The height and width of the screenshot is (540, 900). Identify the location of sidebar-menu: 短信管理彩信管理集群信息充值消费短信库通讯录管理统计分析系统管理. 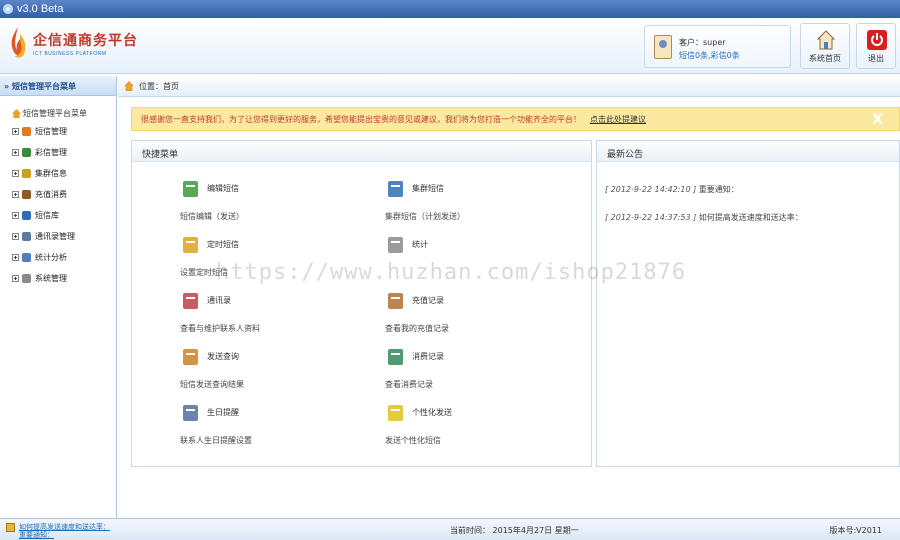
(58, 205).